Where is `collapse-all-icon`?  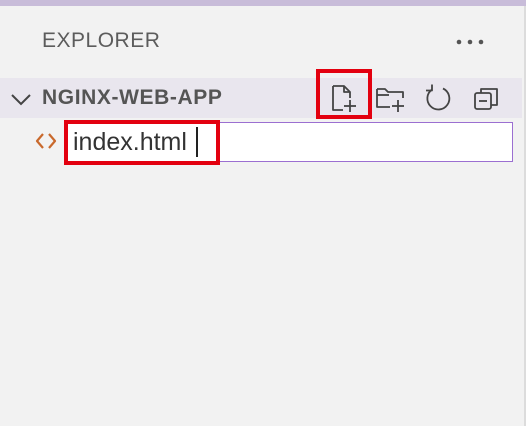
collapse-all-icon is located at coordinates (486, 99).